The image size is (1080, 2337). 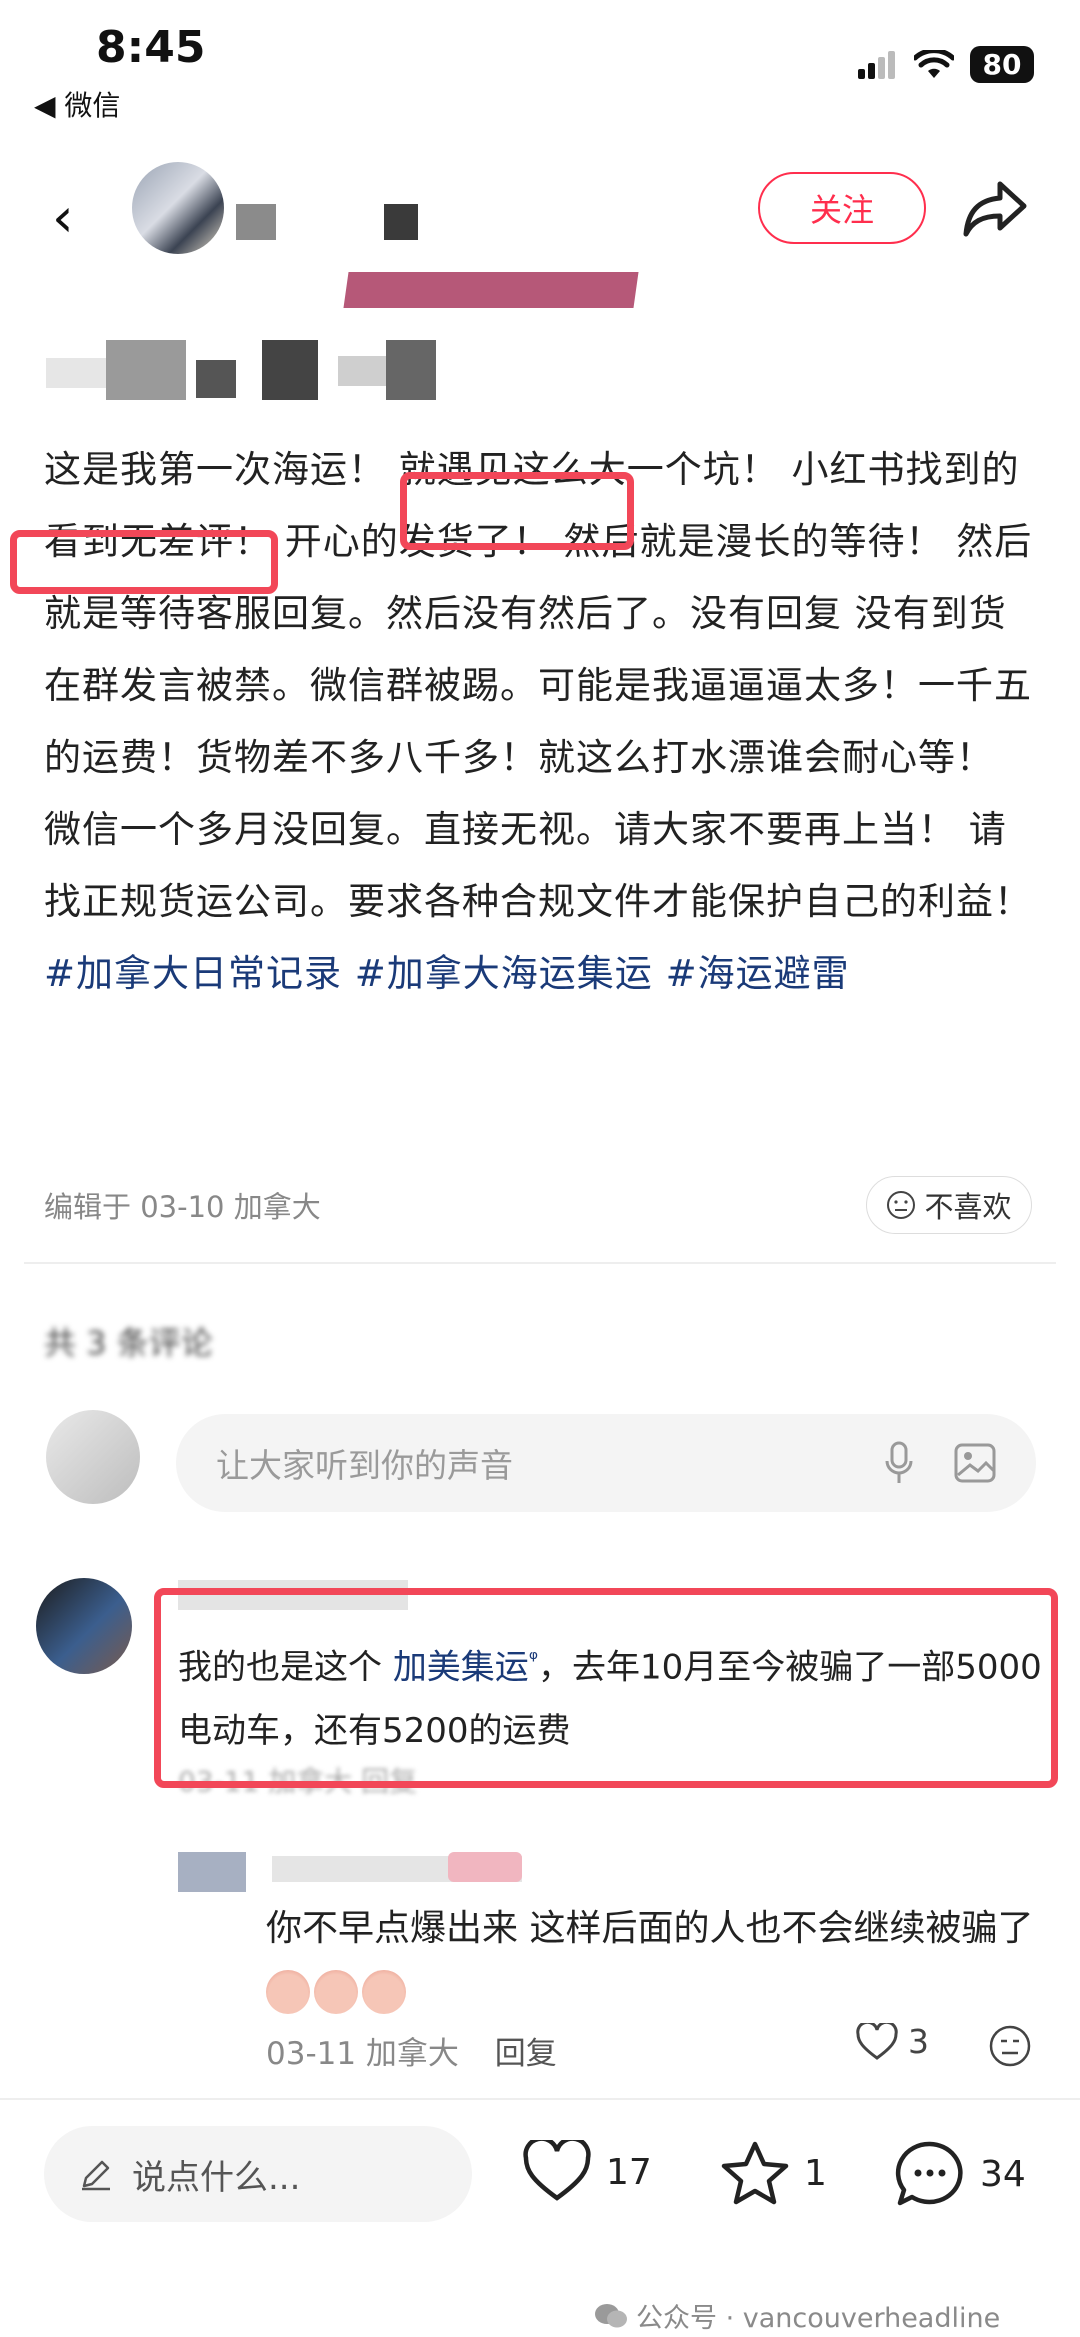 I want to click on reply-button: 回复, so click(x=526, y=2054).